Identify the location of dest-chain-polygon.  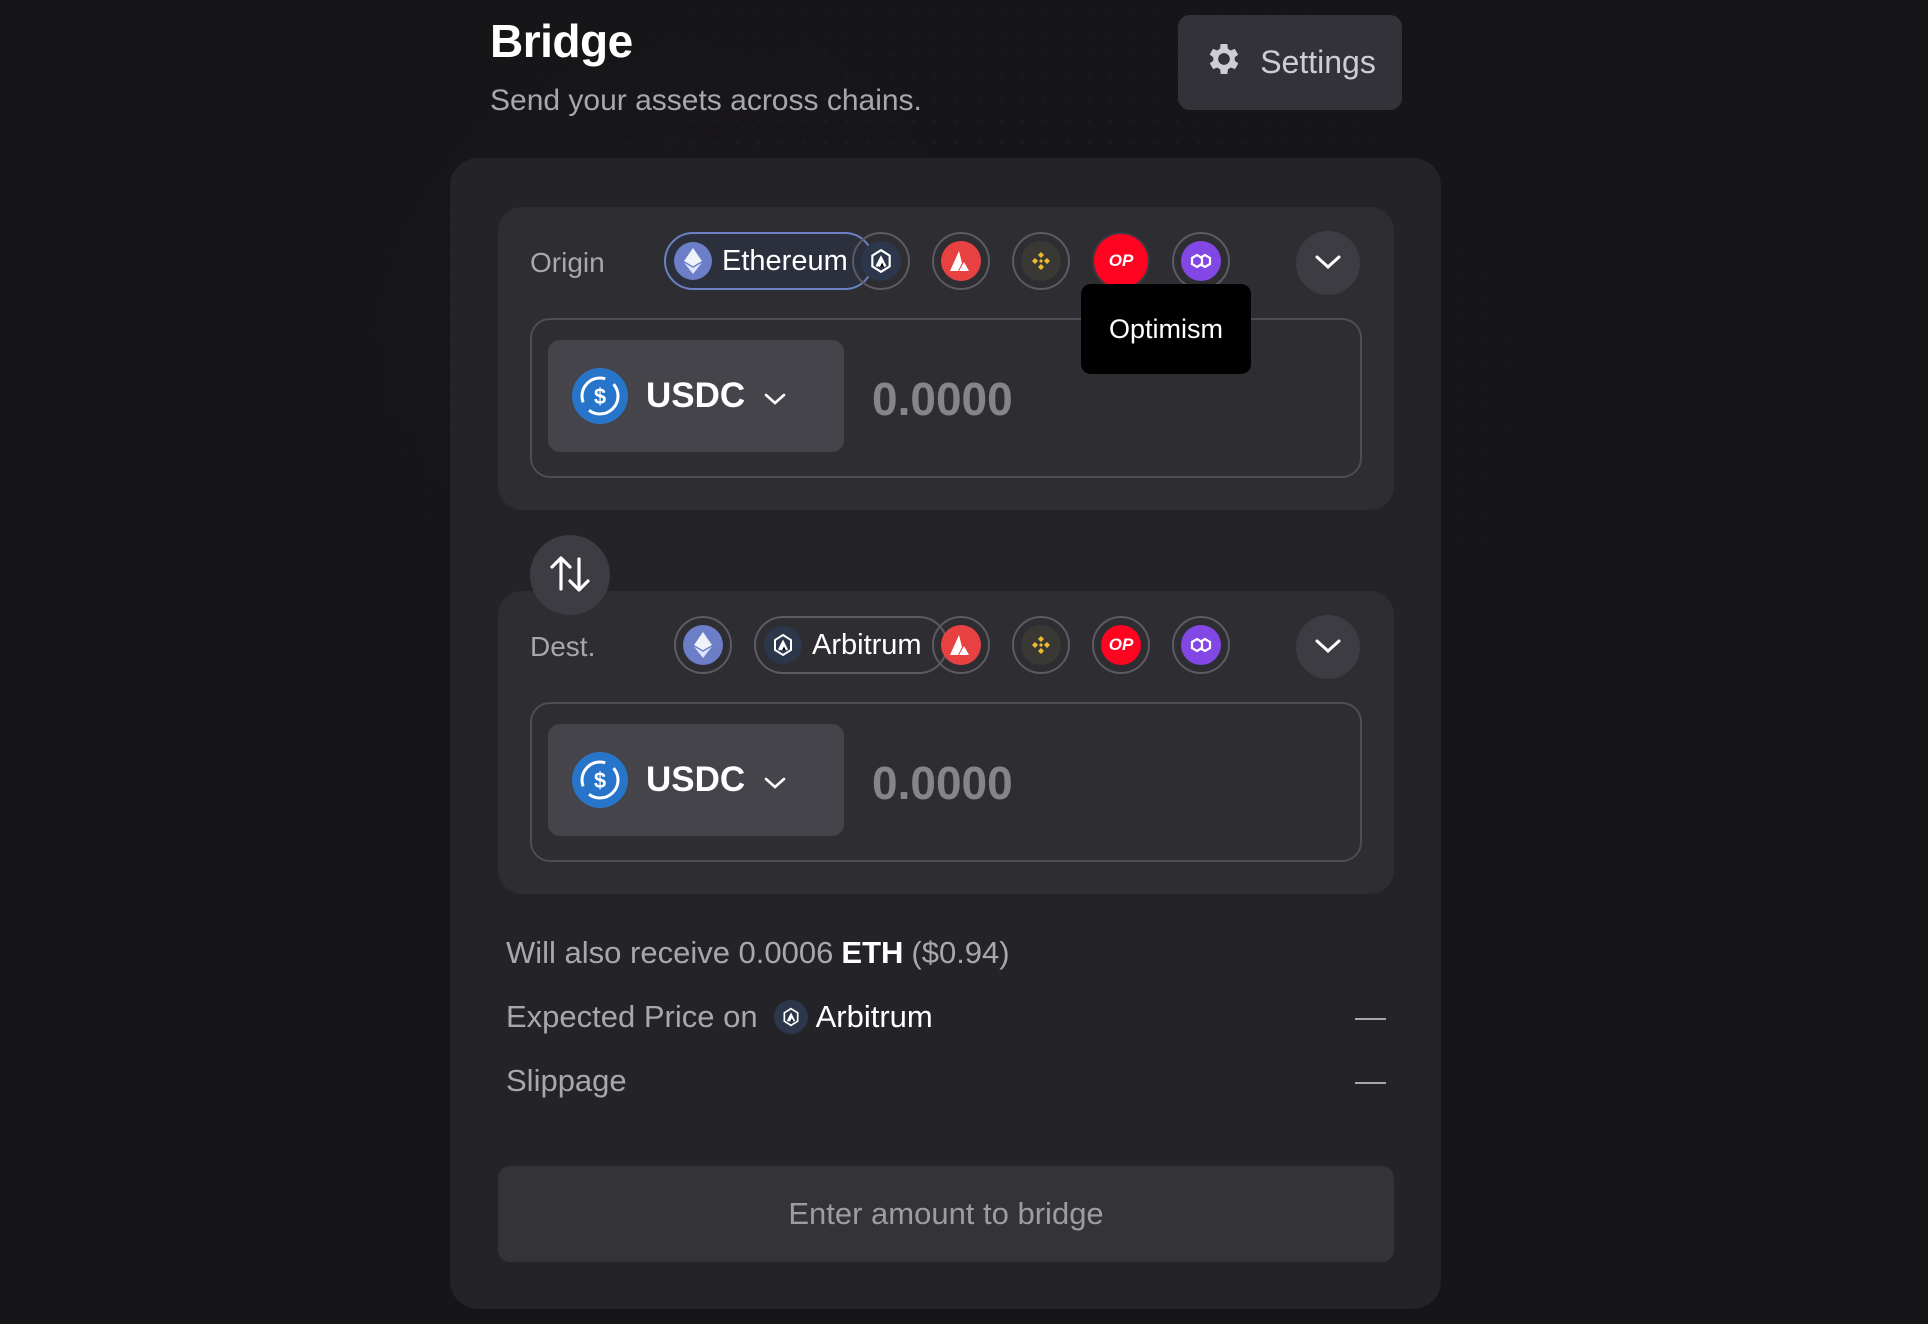
(1201, 645).